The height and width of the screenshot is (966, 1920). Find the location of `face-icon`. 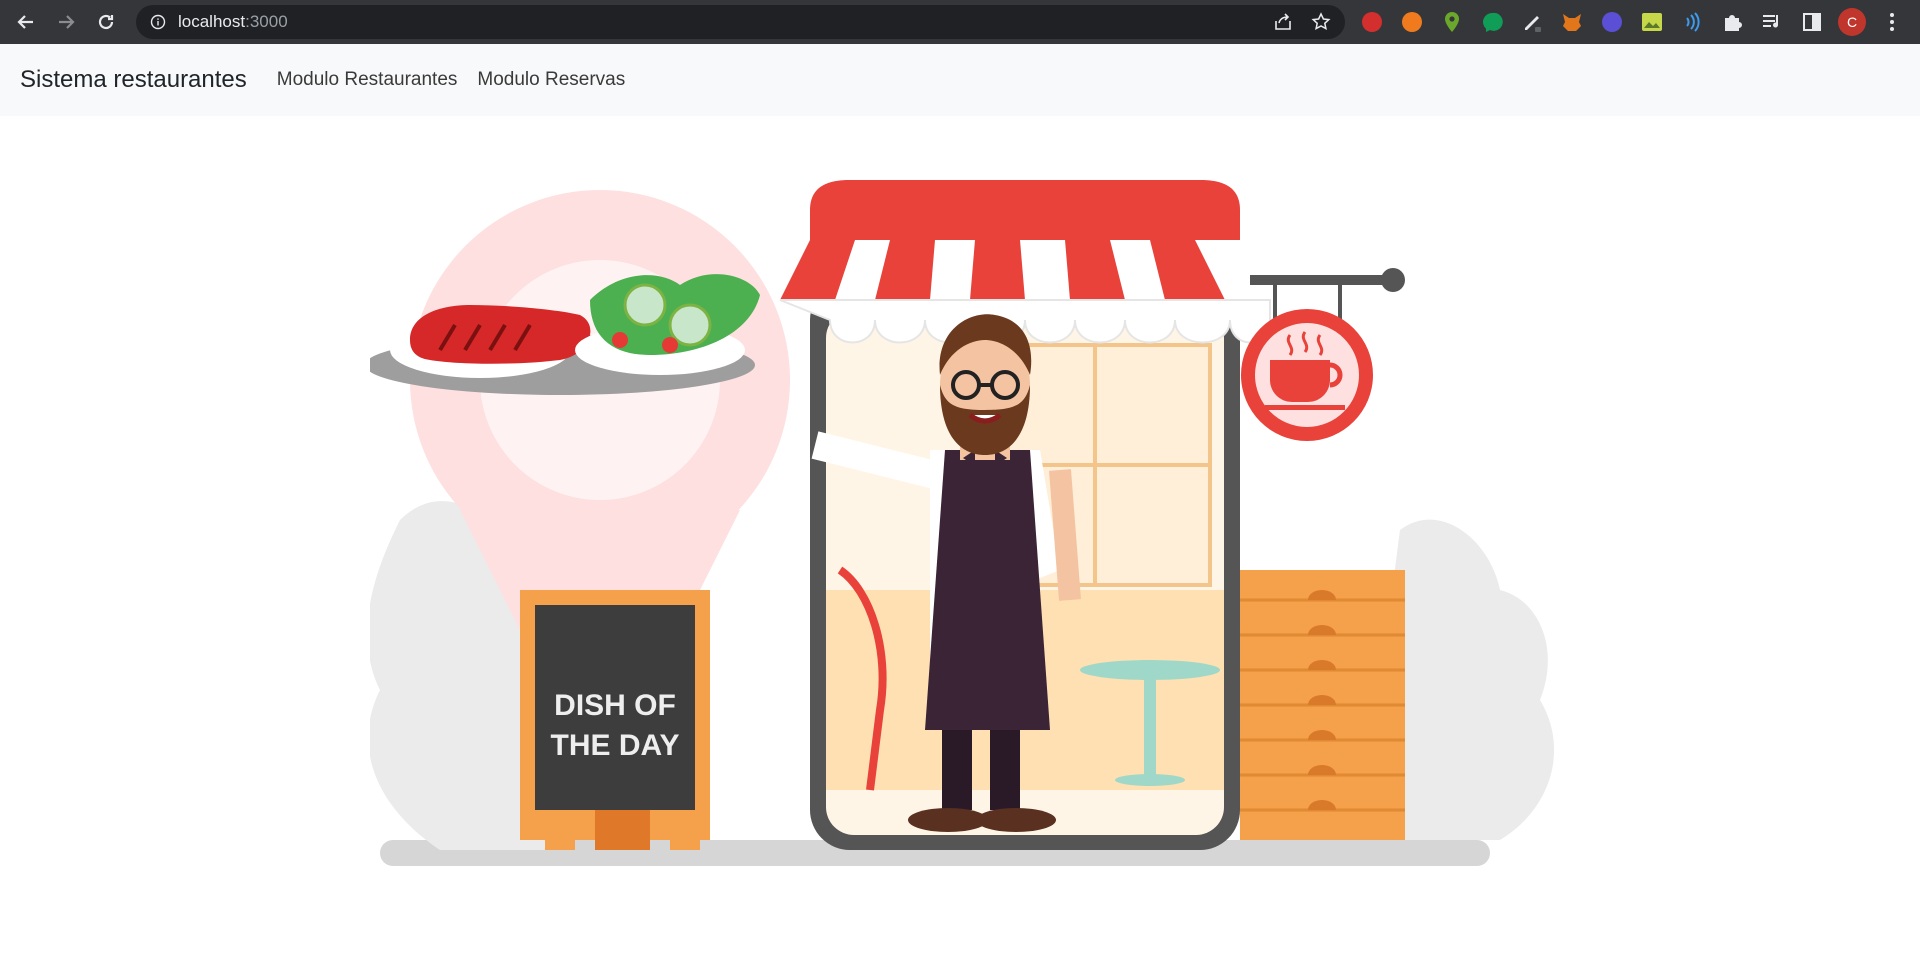

face-icon is located at coordinates (1612, 22).